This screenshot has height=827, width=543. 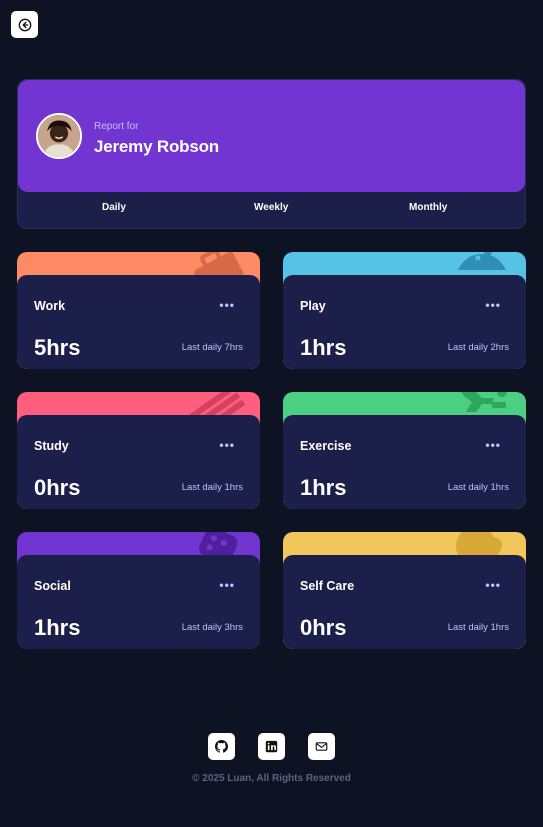 What do you see at coordinates (51, 446) in the screenshot?
I see `activity-title: Study` at bounding box center [51, 446].